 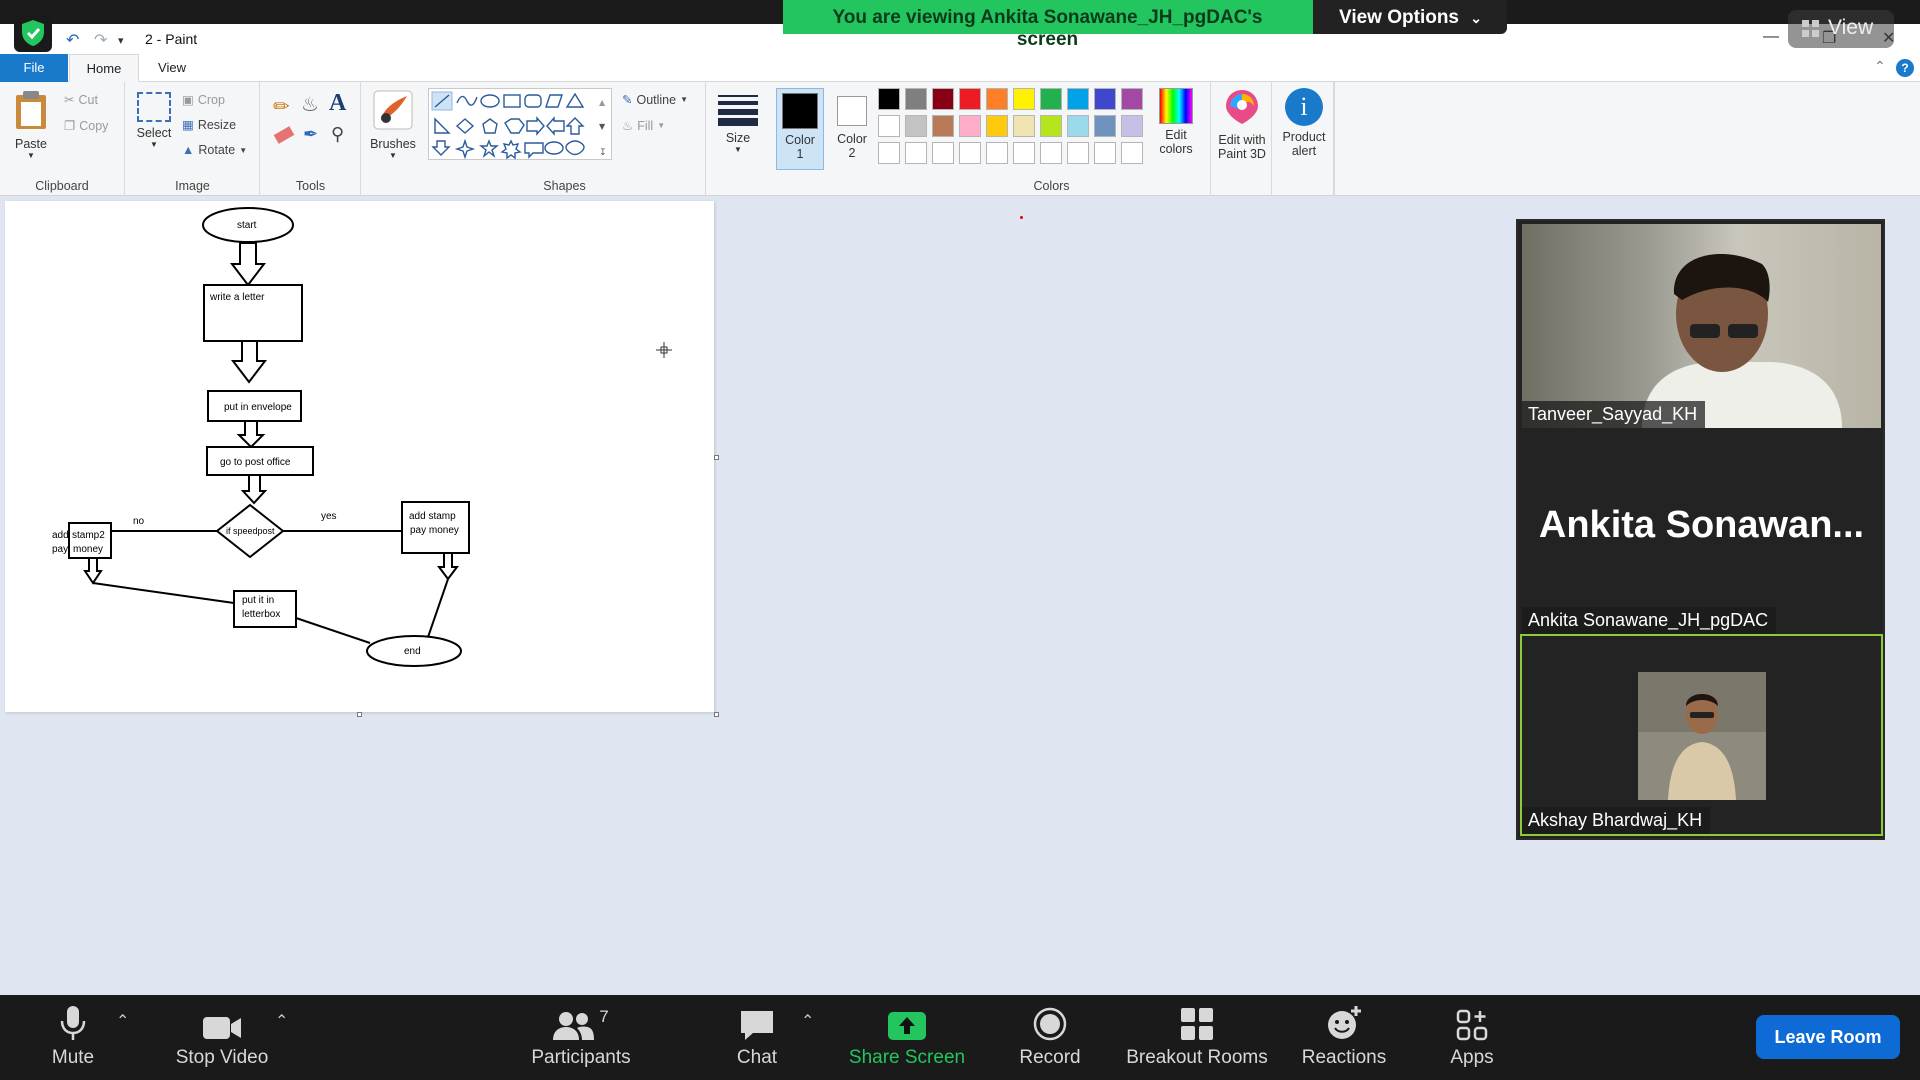 What do you see at coordinates (520, 124) in the screenshot?
I see `shapes-gallery: ▲ ▼ ↧` at bounding box center [520, 124].